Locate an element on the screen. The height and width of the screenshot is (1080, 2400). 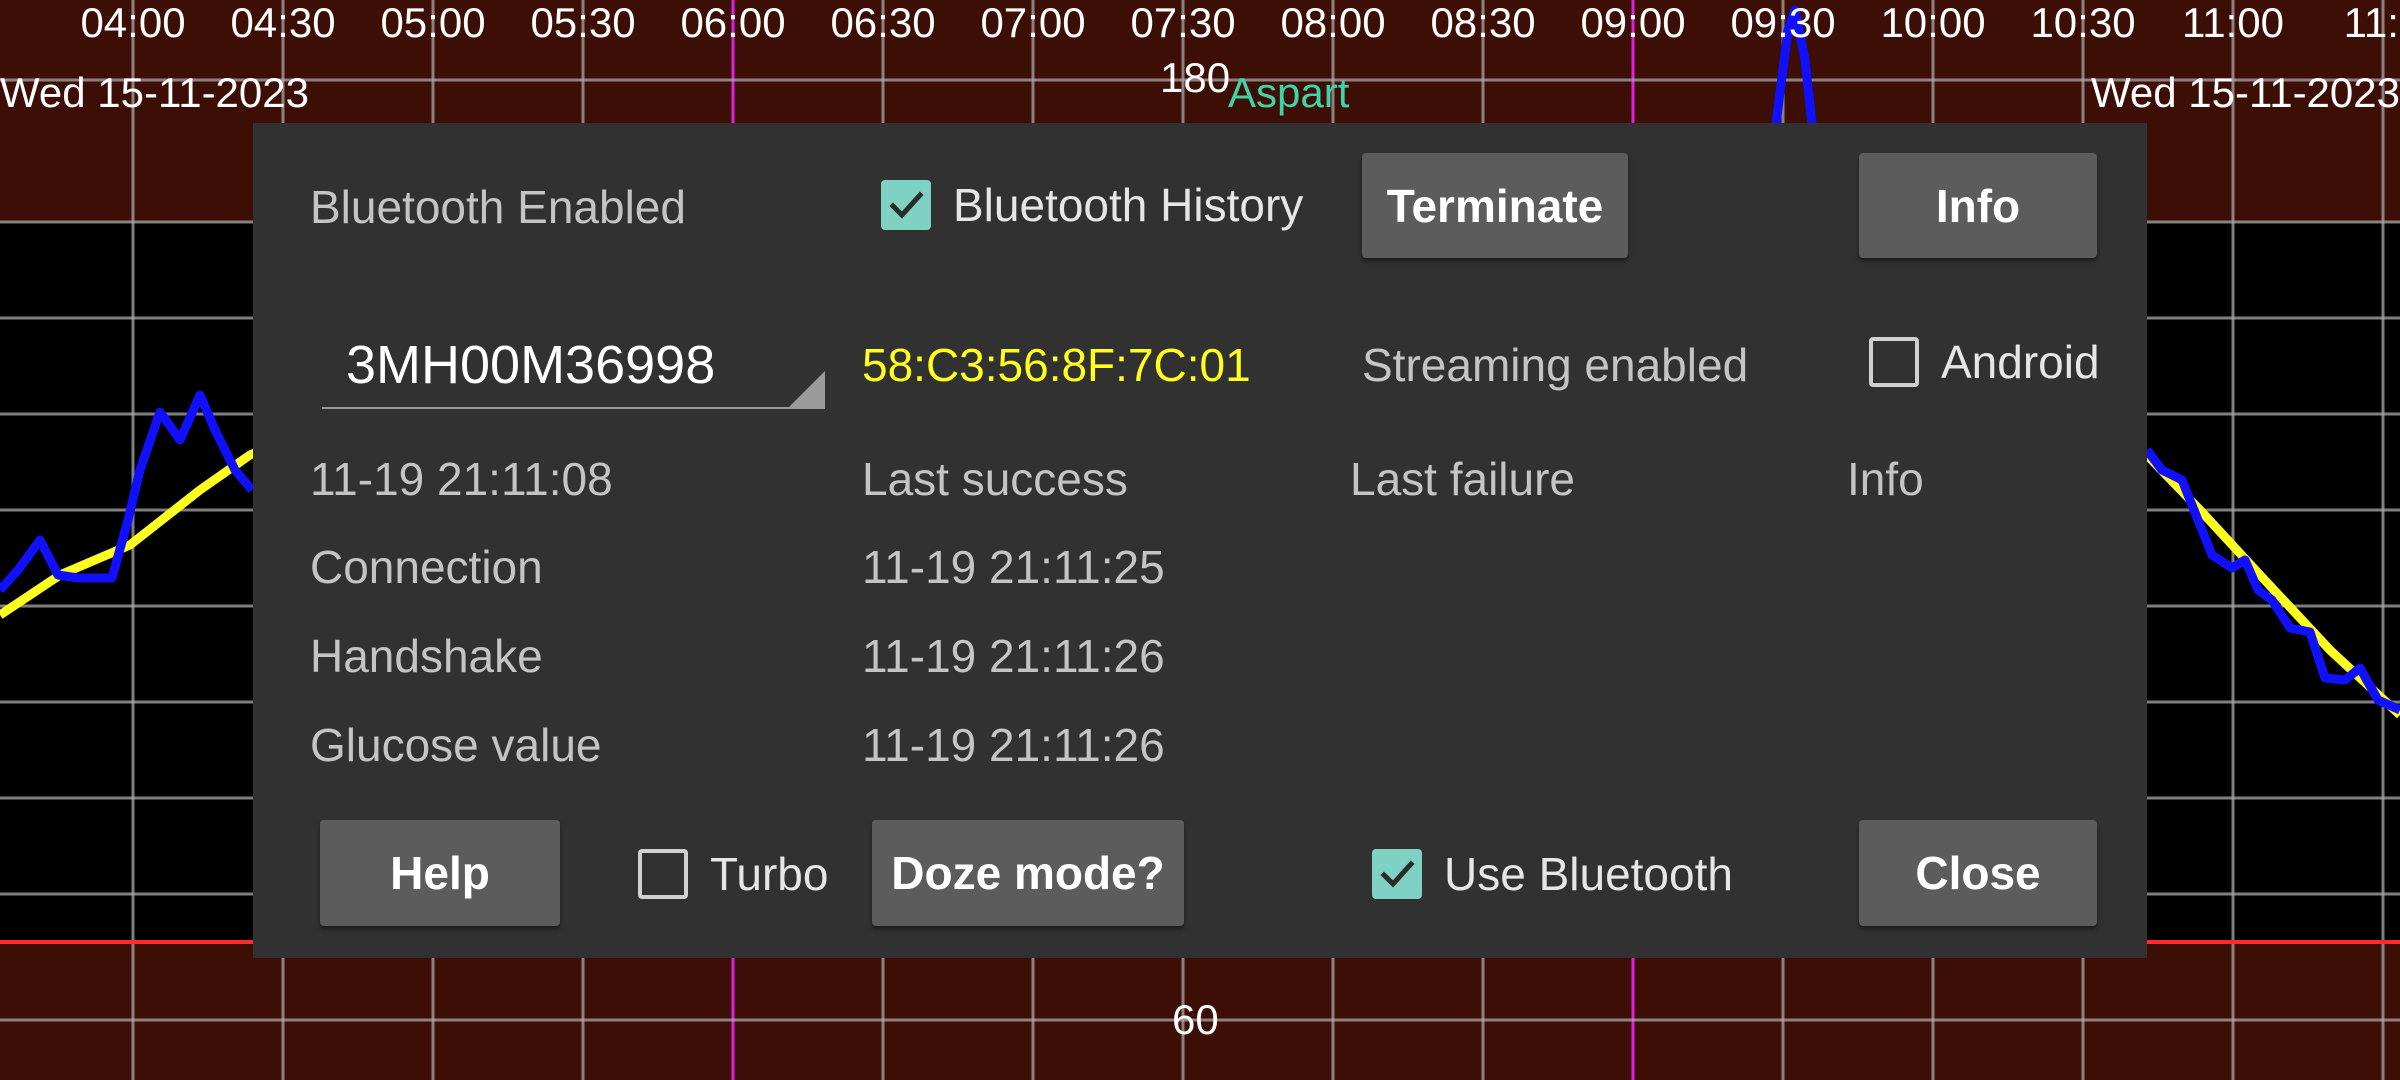
time-axis-label: 09:00 is located at coordinates (1633, 23).